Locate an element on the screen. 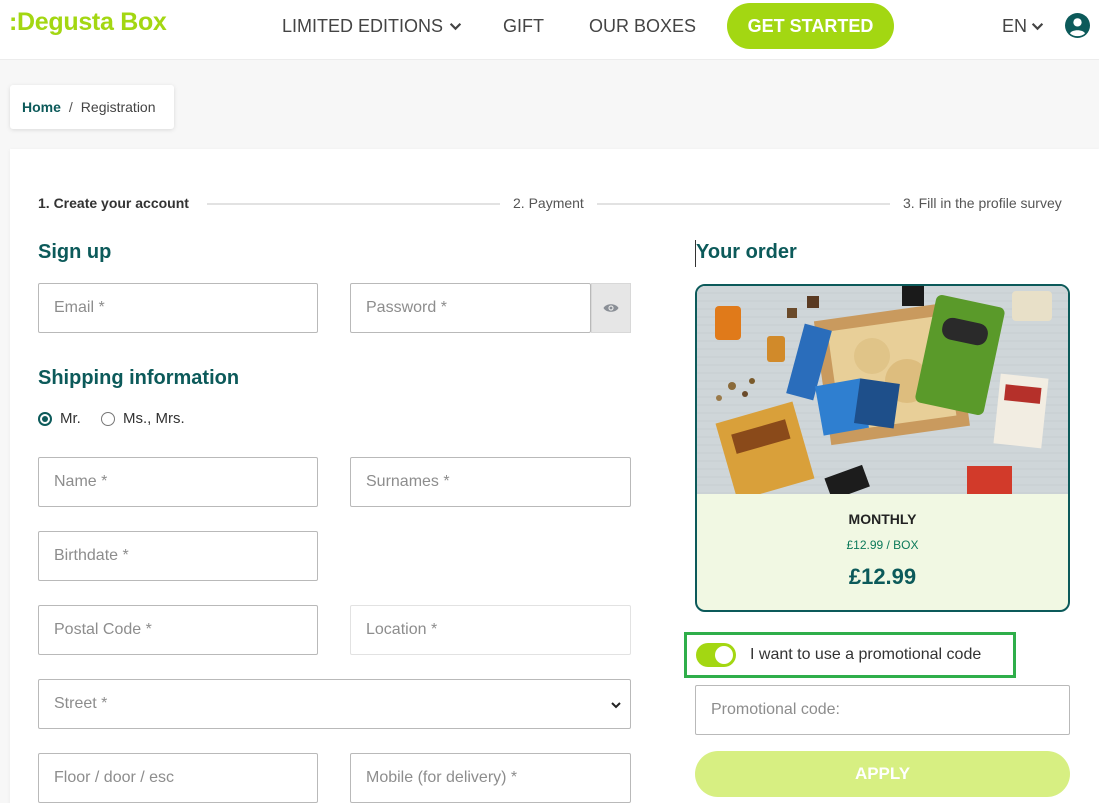 The width and height of the screenshot is (1099, 803). surnames-field is located at coordinates (490, 482).